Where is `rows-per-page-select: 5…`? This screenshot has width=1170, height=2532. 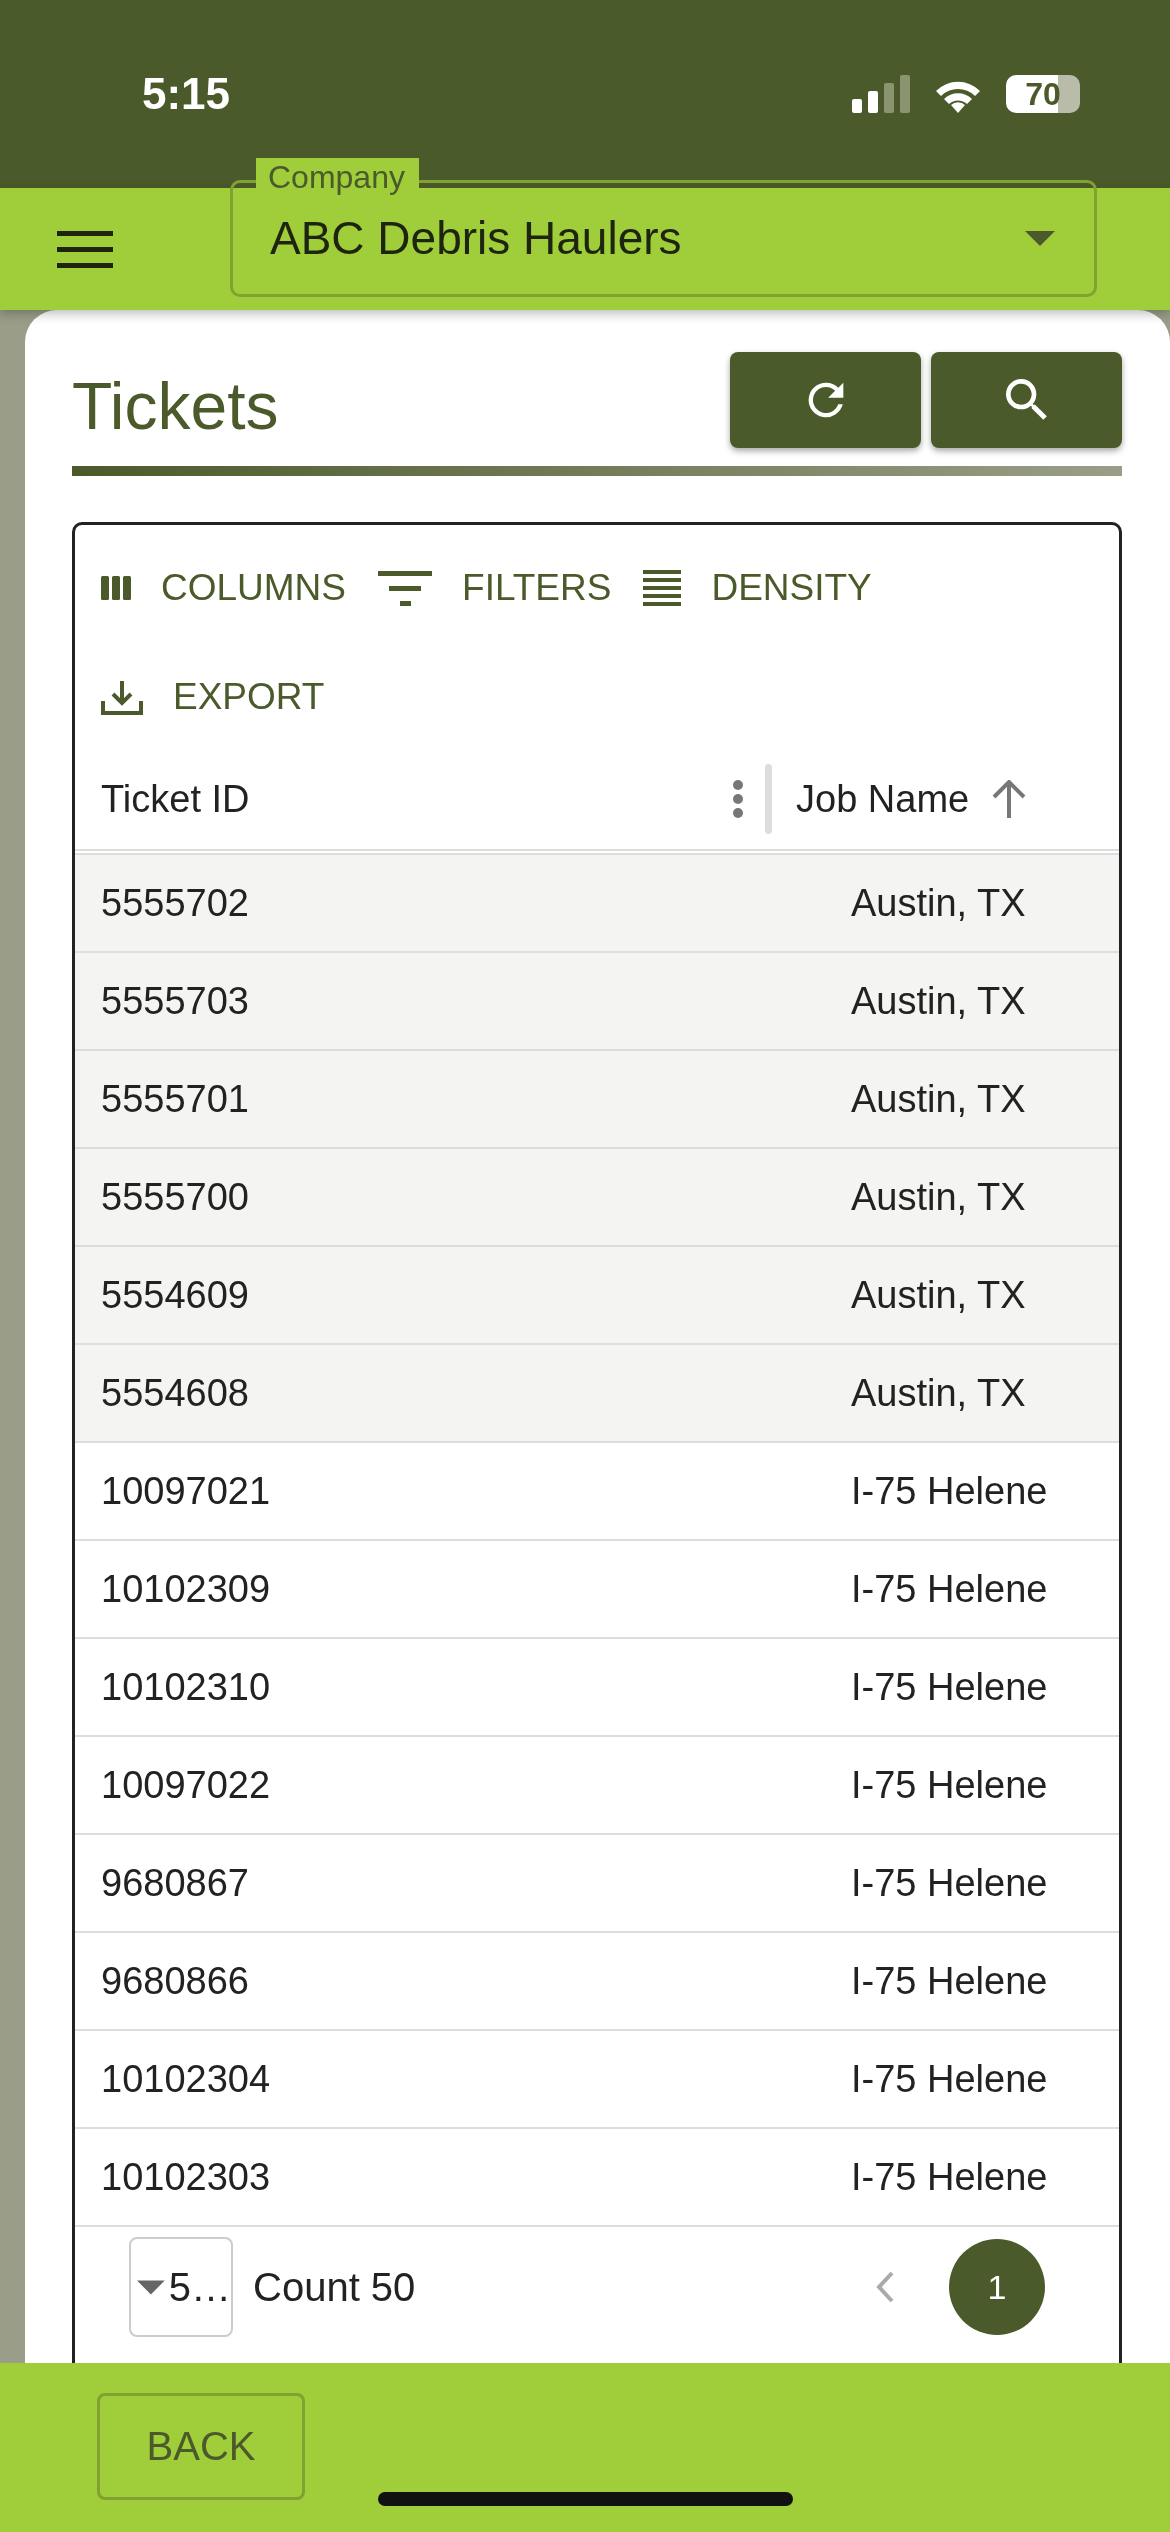 rows-per-page-select: 5… is located at coordinates (181, 2287).